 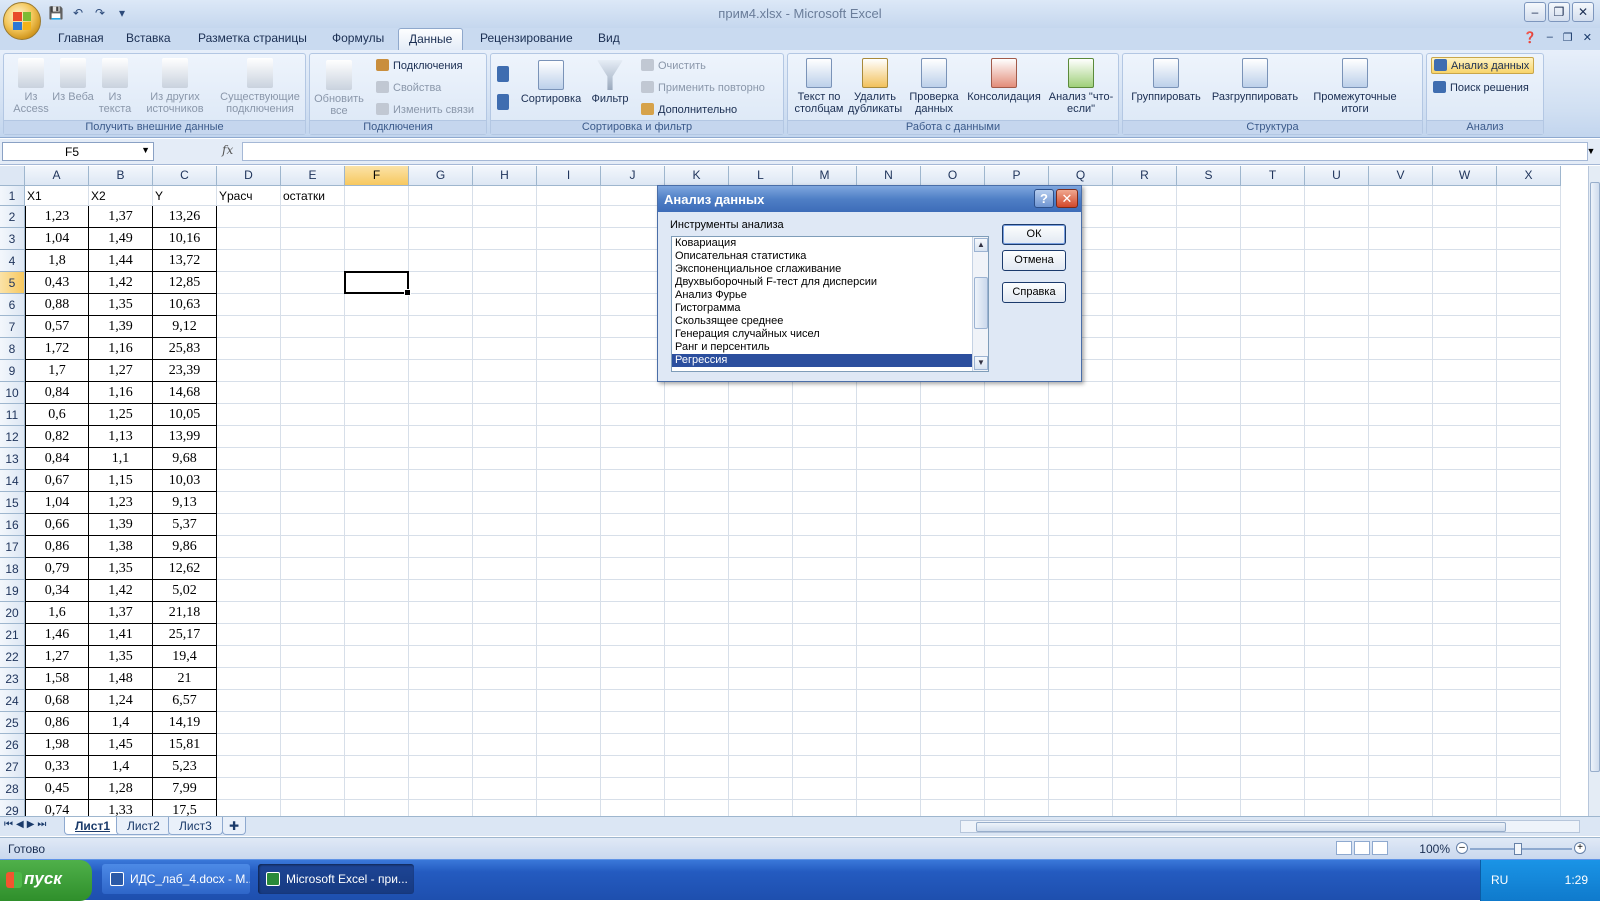 What do you see at coordinates (1529, 547) in the screenshot?
I see `cell-X17` at bounding box center [1529, 547].